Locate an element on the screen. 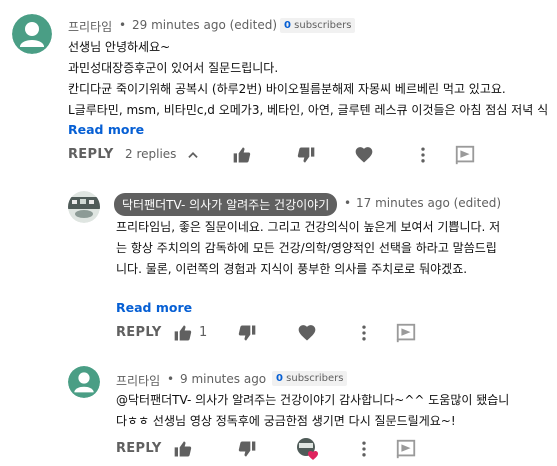 The image size is (557, 466). comment-time: 29 minutes ago (edited) is located at coordinates (204, 25).